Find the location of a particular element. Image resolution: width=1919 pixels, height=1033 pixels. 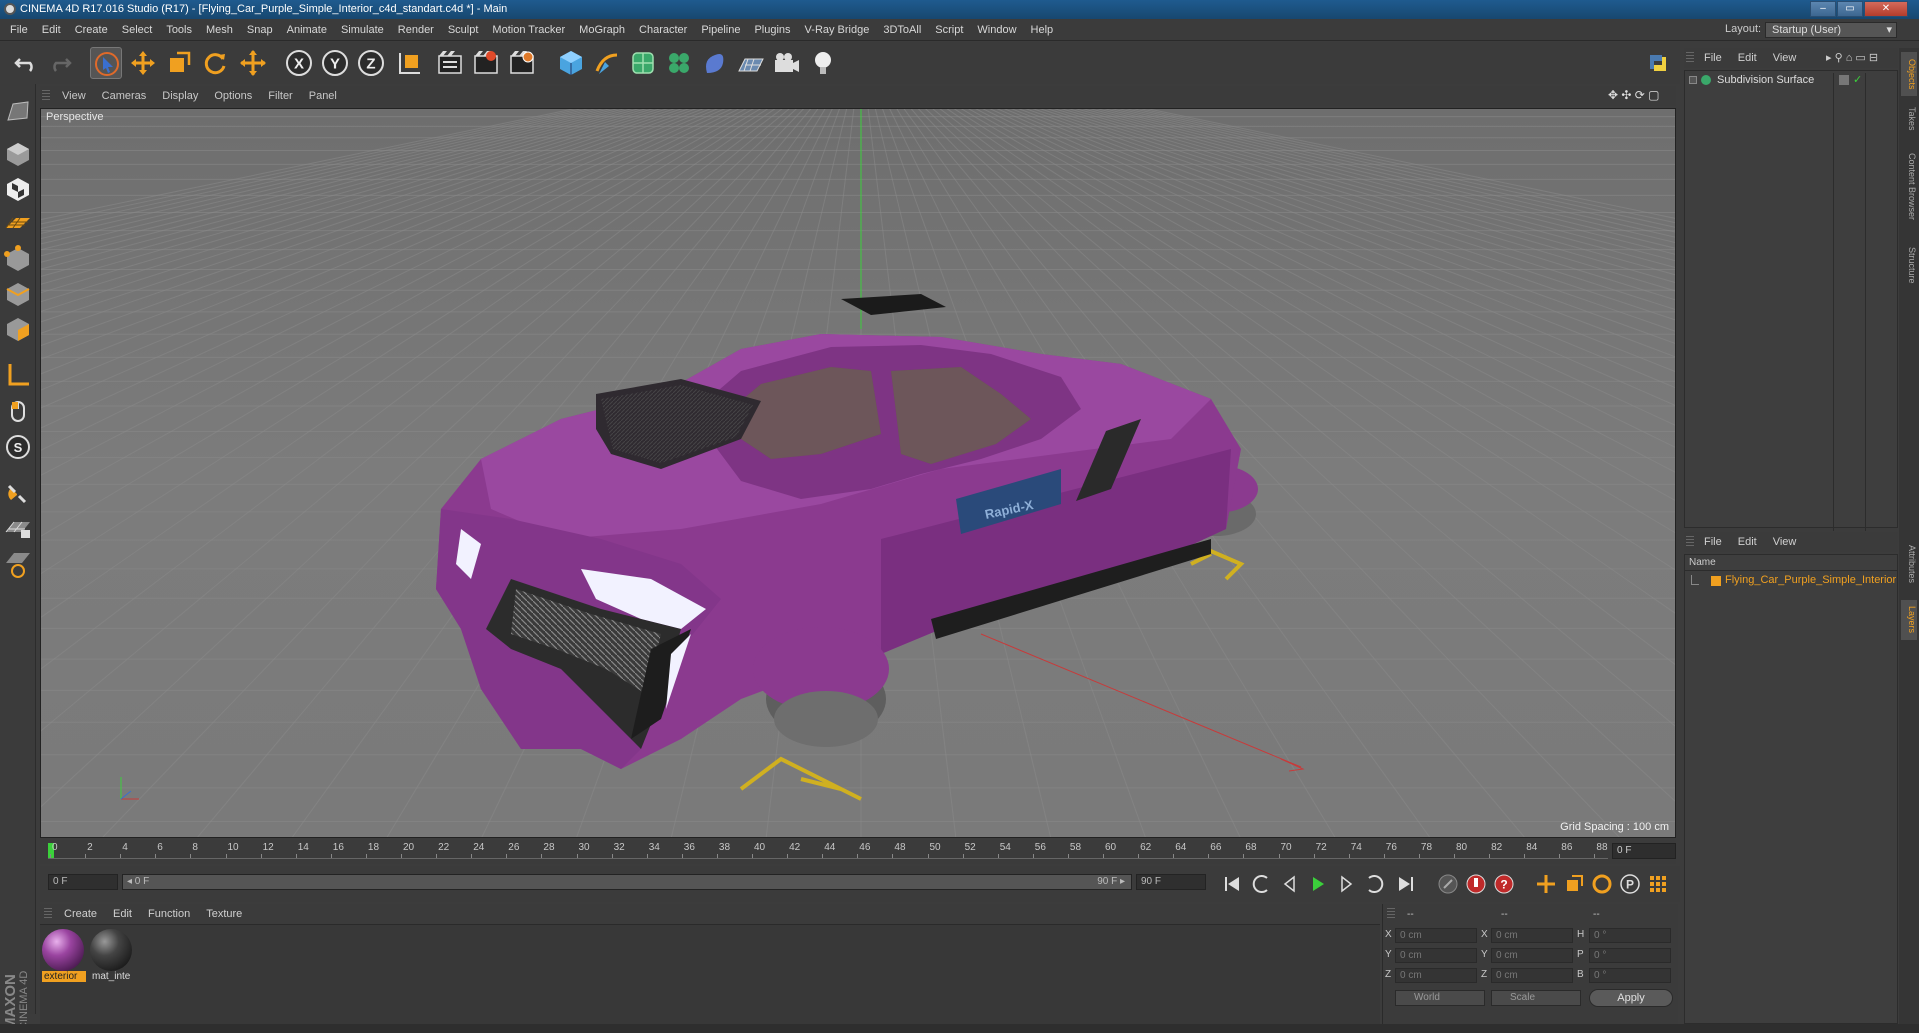

pos-y-field: 0 cm is located at coordinates (1436, 955).